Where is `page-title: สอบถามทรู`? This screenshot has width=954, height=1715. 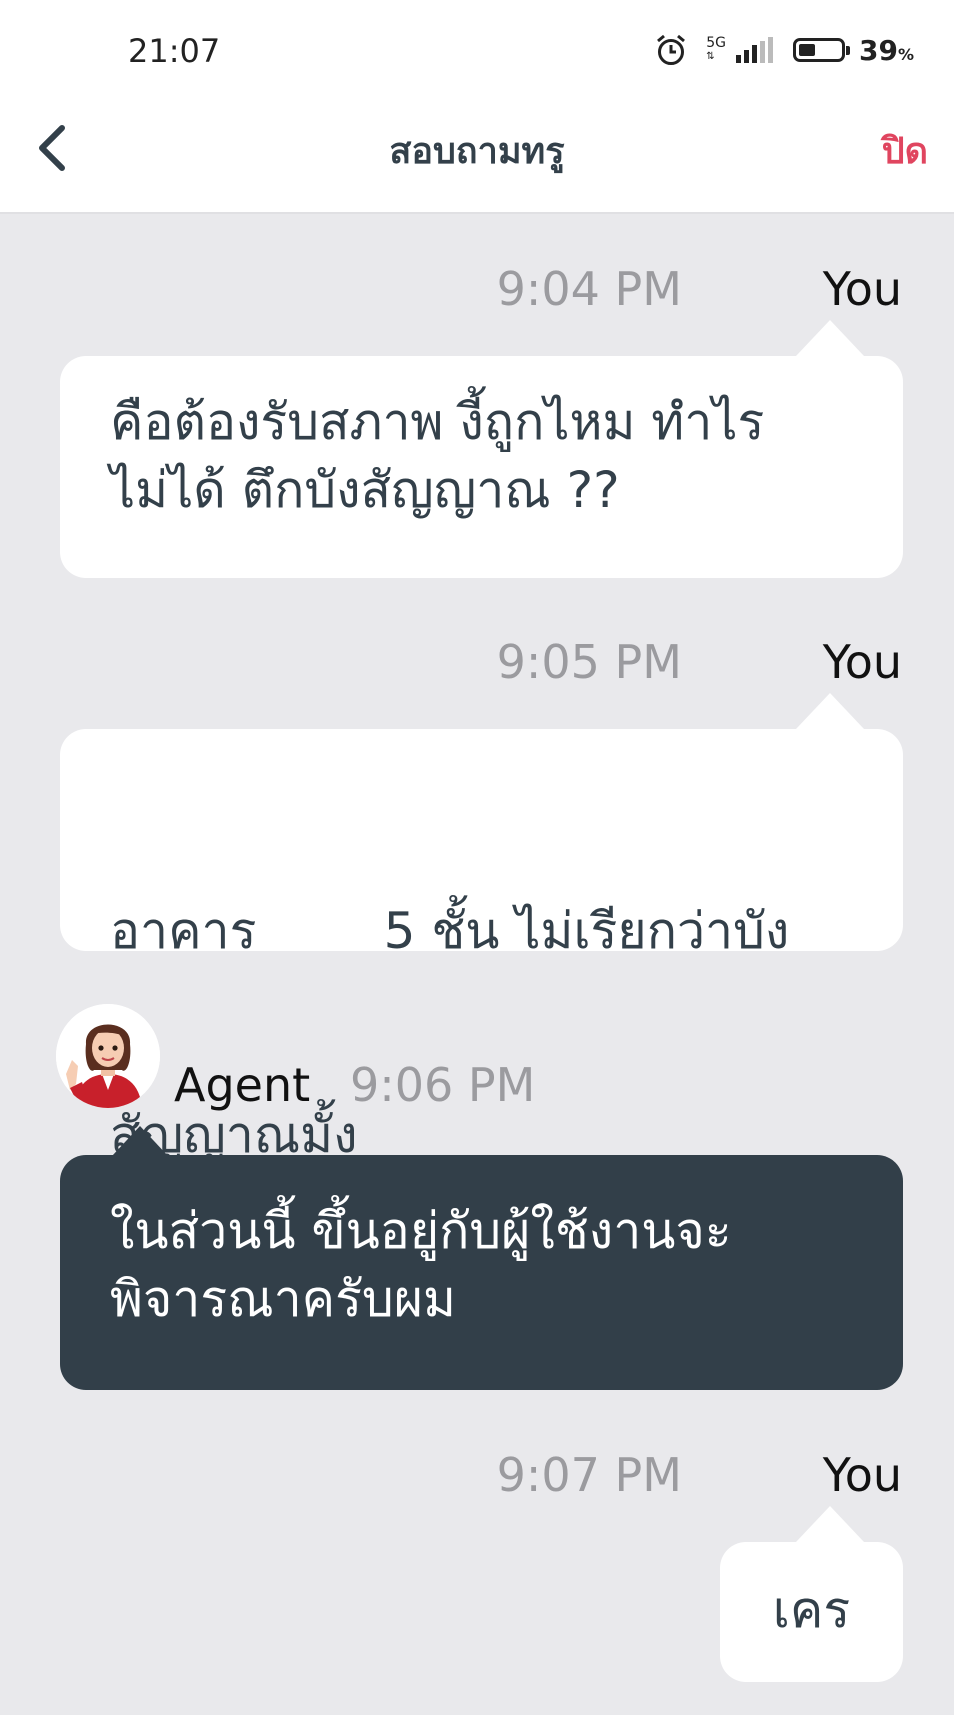 page-title: สอบถามทรู is located at coordinates (477, 151).